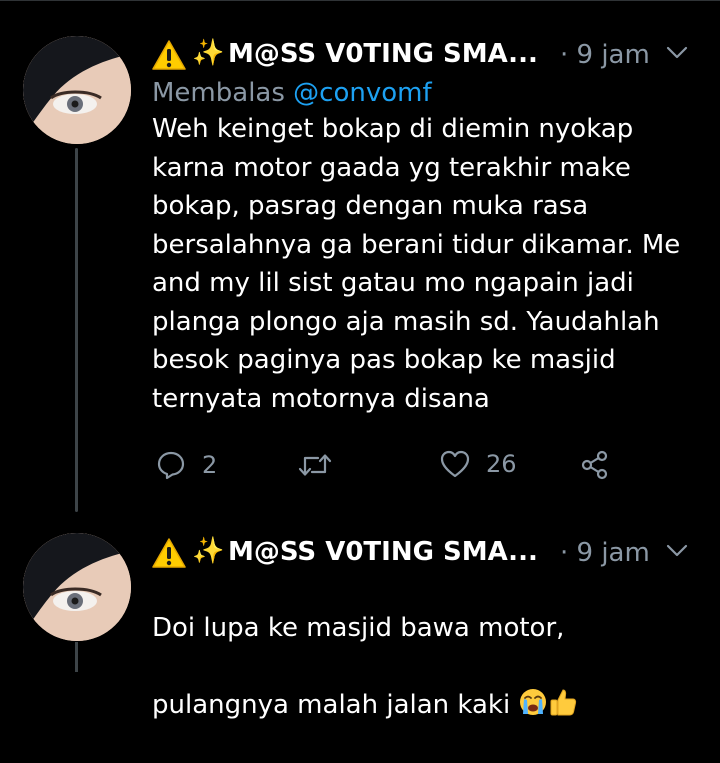 The image size is (720, 763). Describe the element at coordinates (210, 465) in the screenshot. I see `reply-count: 2` at that location.